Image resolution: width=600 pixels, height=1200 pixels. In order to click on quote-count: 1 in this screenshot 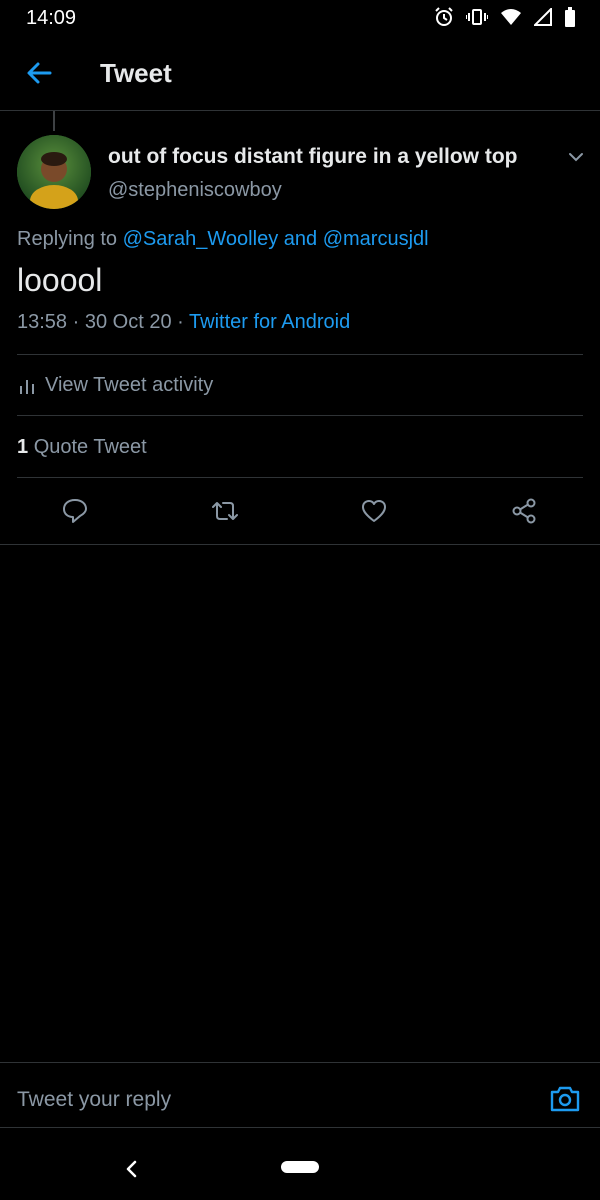, I will do `click(23, 447)`.